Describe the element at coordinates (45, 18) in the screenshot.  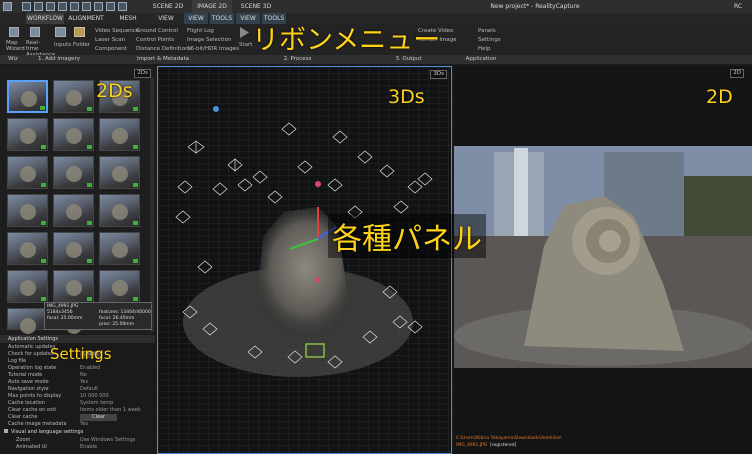
I see `menu-workflow: WORKFLOW` at that location.